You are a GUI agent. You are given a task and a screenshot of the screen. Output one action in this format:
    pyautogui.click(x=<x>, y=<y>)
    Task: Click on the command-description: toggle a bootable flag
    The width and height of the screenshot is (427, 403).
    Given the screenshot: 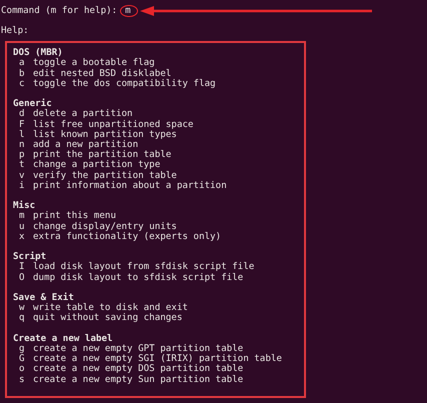 What is the action you would take?
    pyautogui.click(x=94, y=63)
    